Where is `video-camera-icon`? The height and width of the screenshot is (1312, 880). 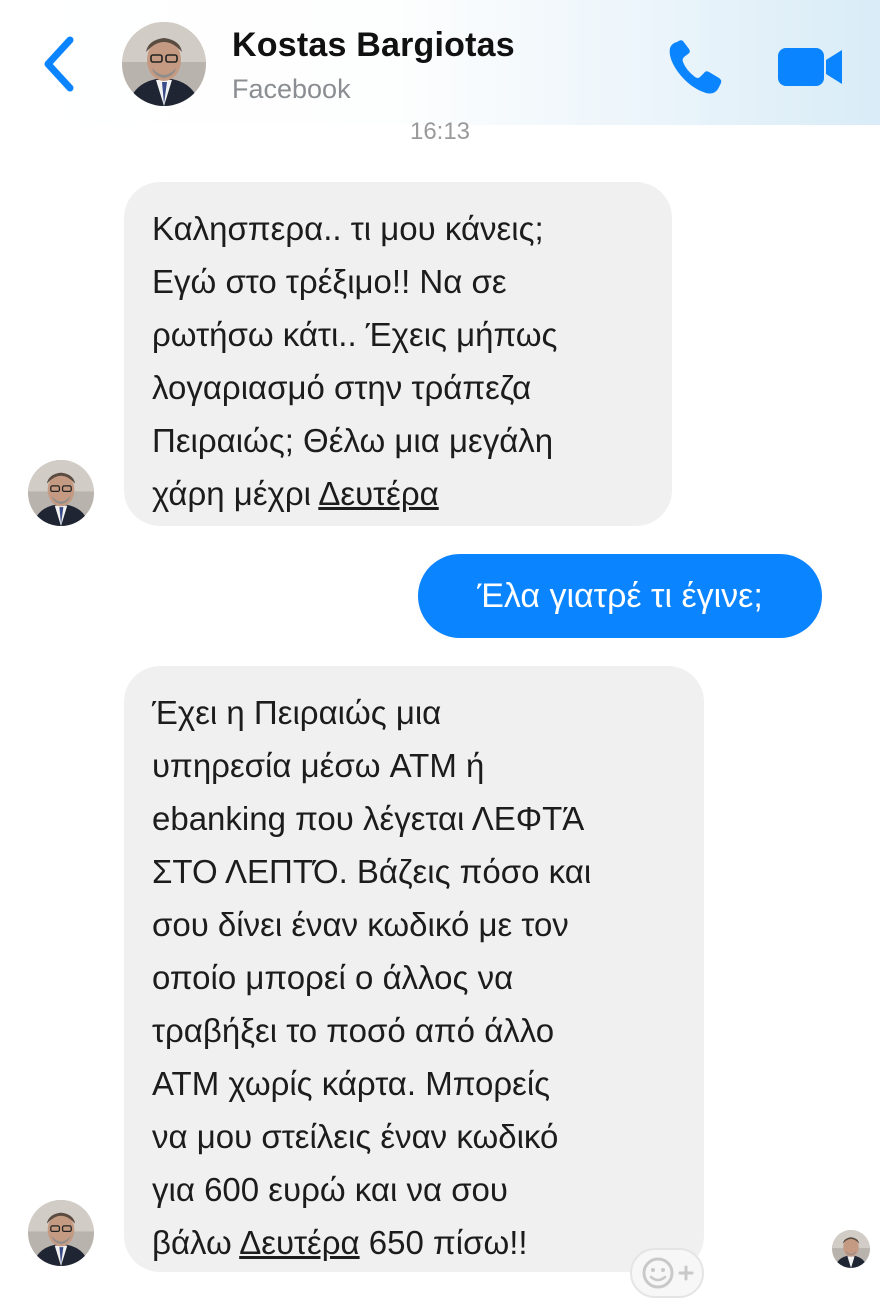 video-camera-icon is located at coordinates (810, 67).